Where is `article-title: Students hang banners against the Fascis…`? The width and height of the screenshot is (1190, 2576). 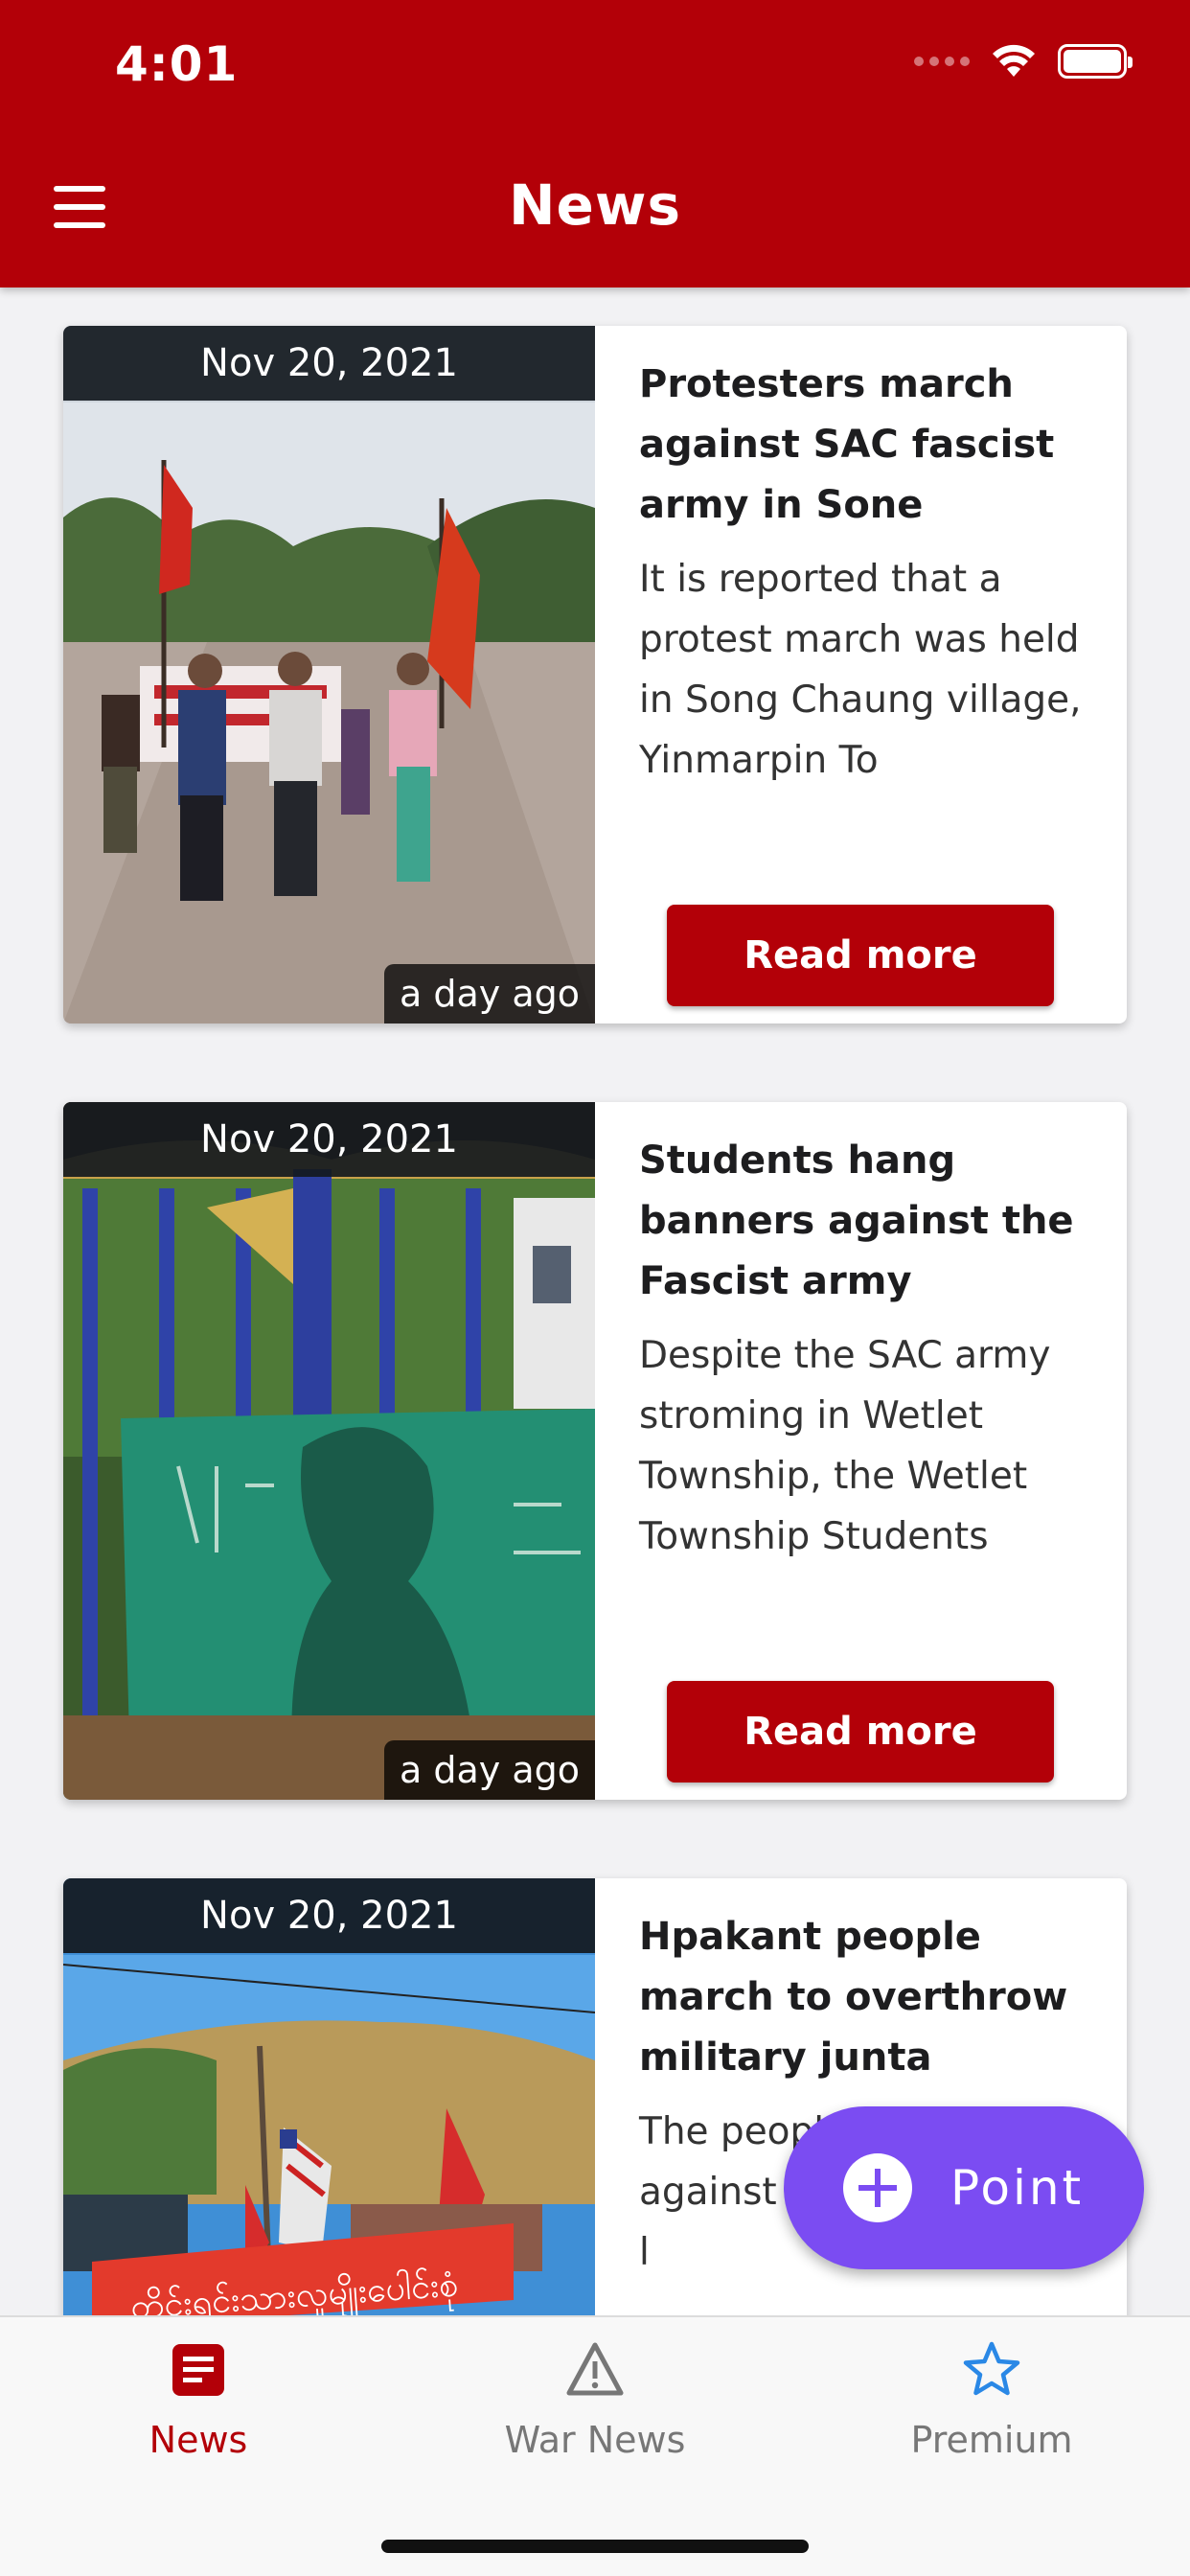 article-title: Students hang banners against the Fascis… is located at coordinates (874, 1221).